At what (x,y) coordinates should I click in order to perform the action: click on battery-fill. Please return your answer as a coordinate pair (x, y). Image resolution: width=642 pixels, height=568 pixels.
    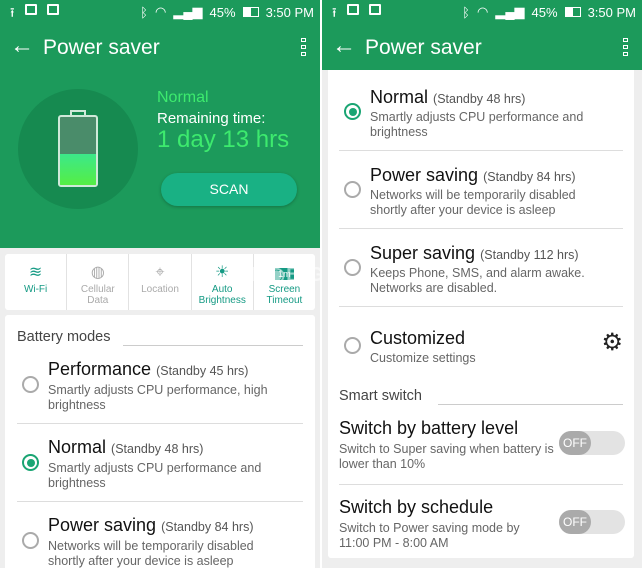
    Looking at the image, I should click on (78, 169).